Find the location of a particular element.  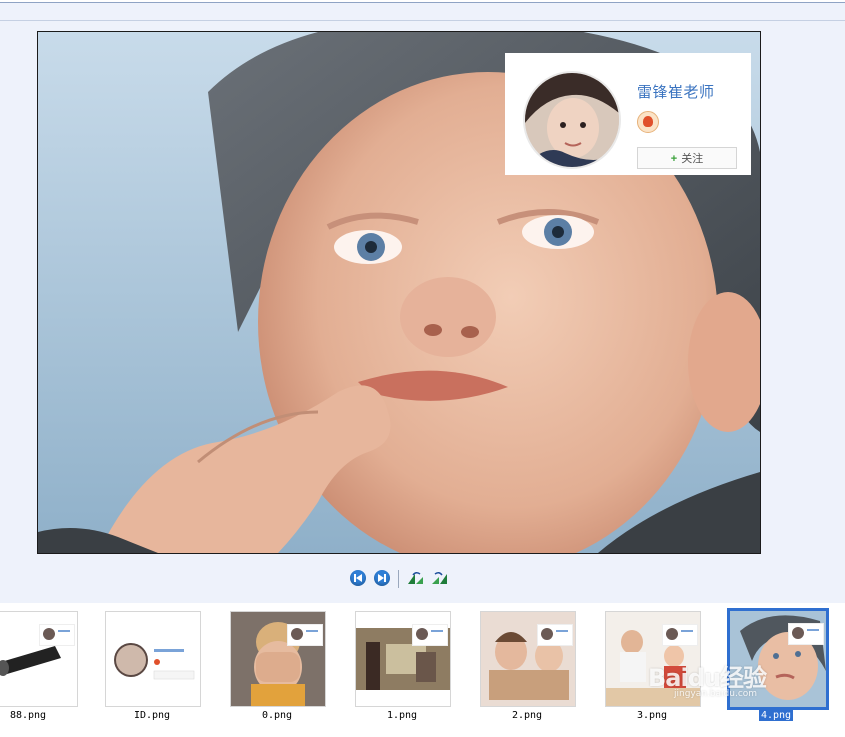

thumbnail-label: 0.png is located at coordinates (277, 715).